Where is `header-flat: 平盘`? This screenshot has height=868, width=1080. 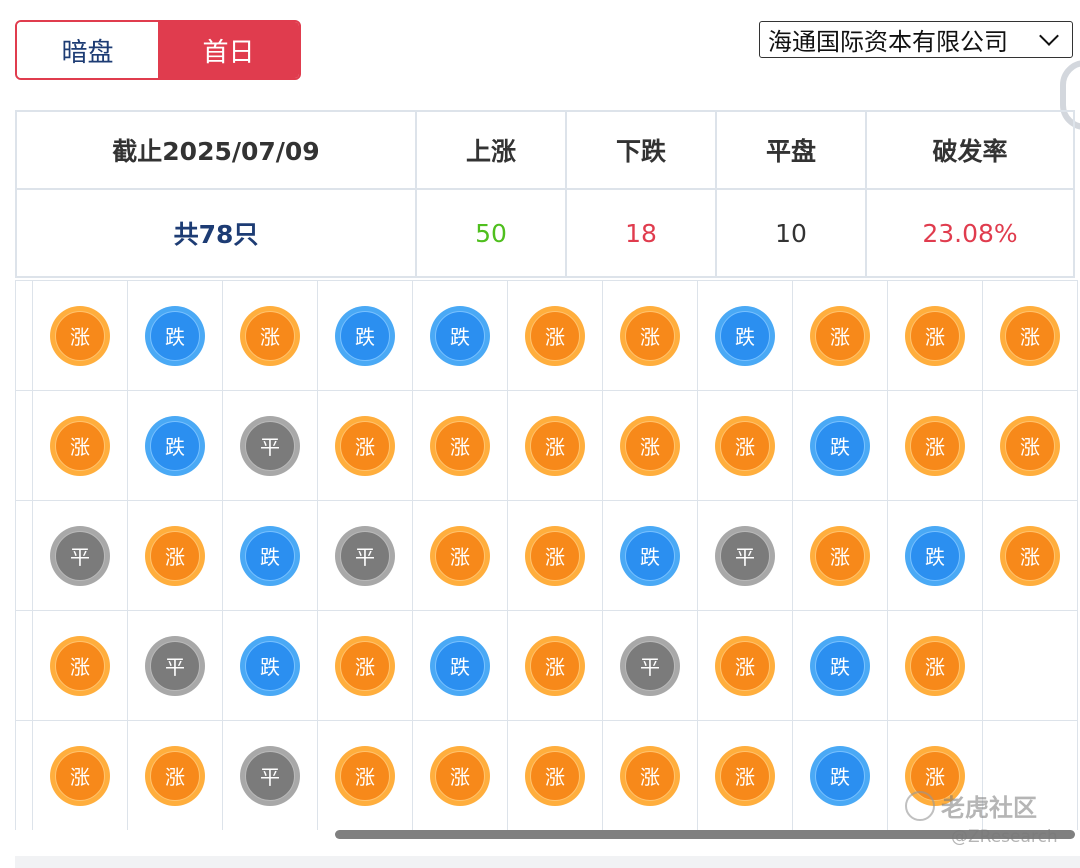
header-flat: 平盘 is located at coordinates (791, 150).